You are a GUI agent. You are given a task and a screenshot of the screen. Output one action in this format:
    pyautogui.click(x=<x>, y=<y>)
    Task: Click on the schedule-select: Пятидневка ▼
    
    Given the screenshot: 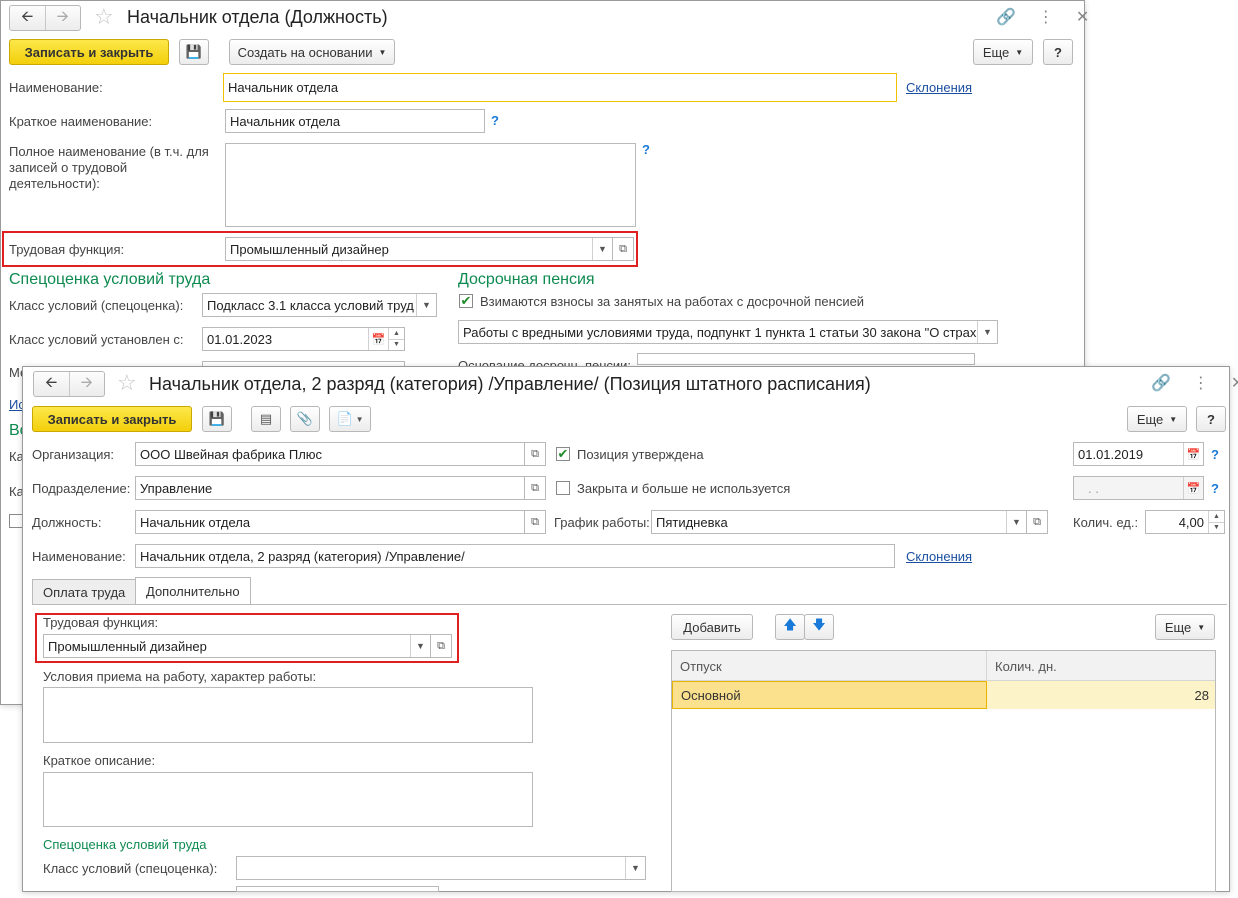 What is the action you would take?
    pyautogui.click(x=839, y=522)
    